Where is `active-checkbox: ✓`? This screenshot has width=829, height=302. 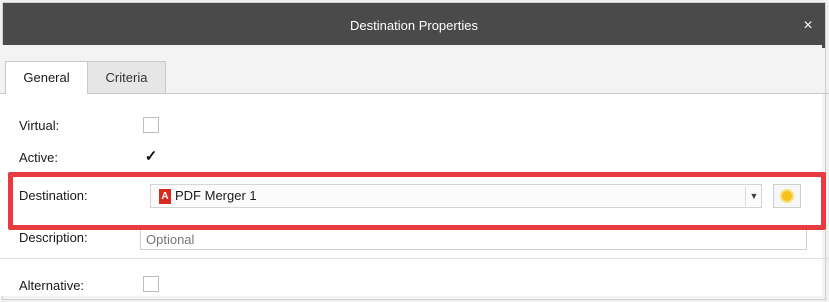 active-checkbox: ✓ is located at coordinates (151, 157).